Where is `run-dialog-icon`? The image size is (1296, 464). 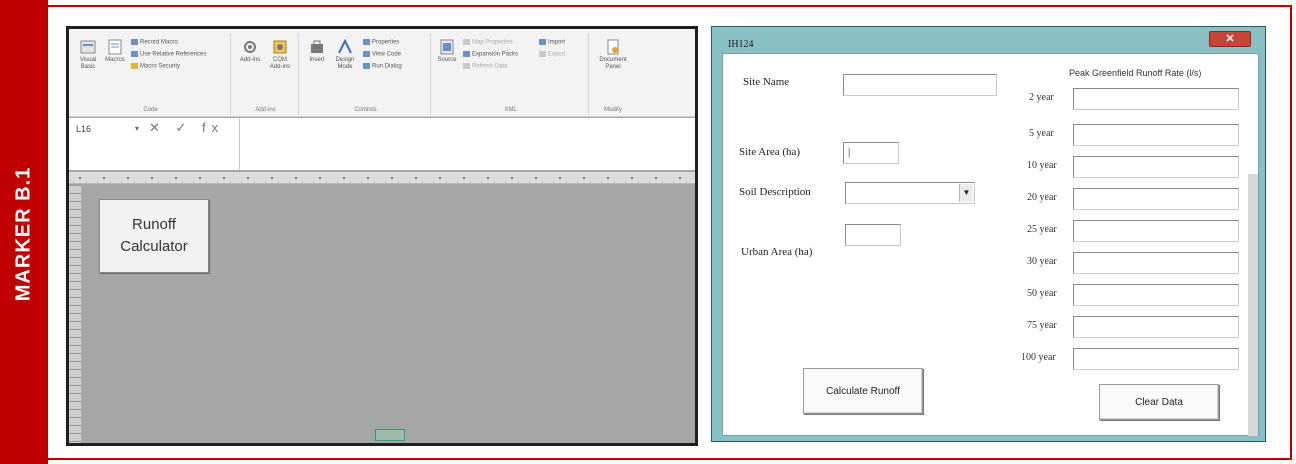 run-dialog-icon is located at coordinates (366, 66).